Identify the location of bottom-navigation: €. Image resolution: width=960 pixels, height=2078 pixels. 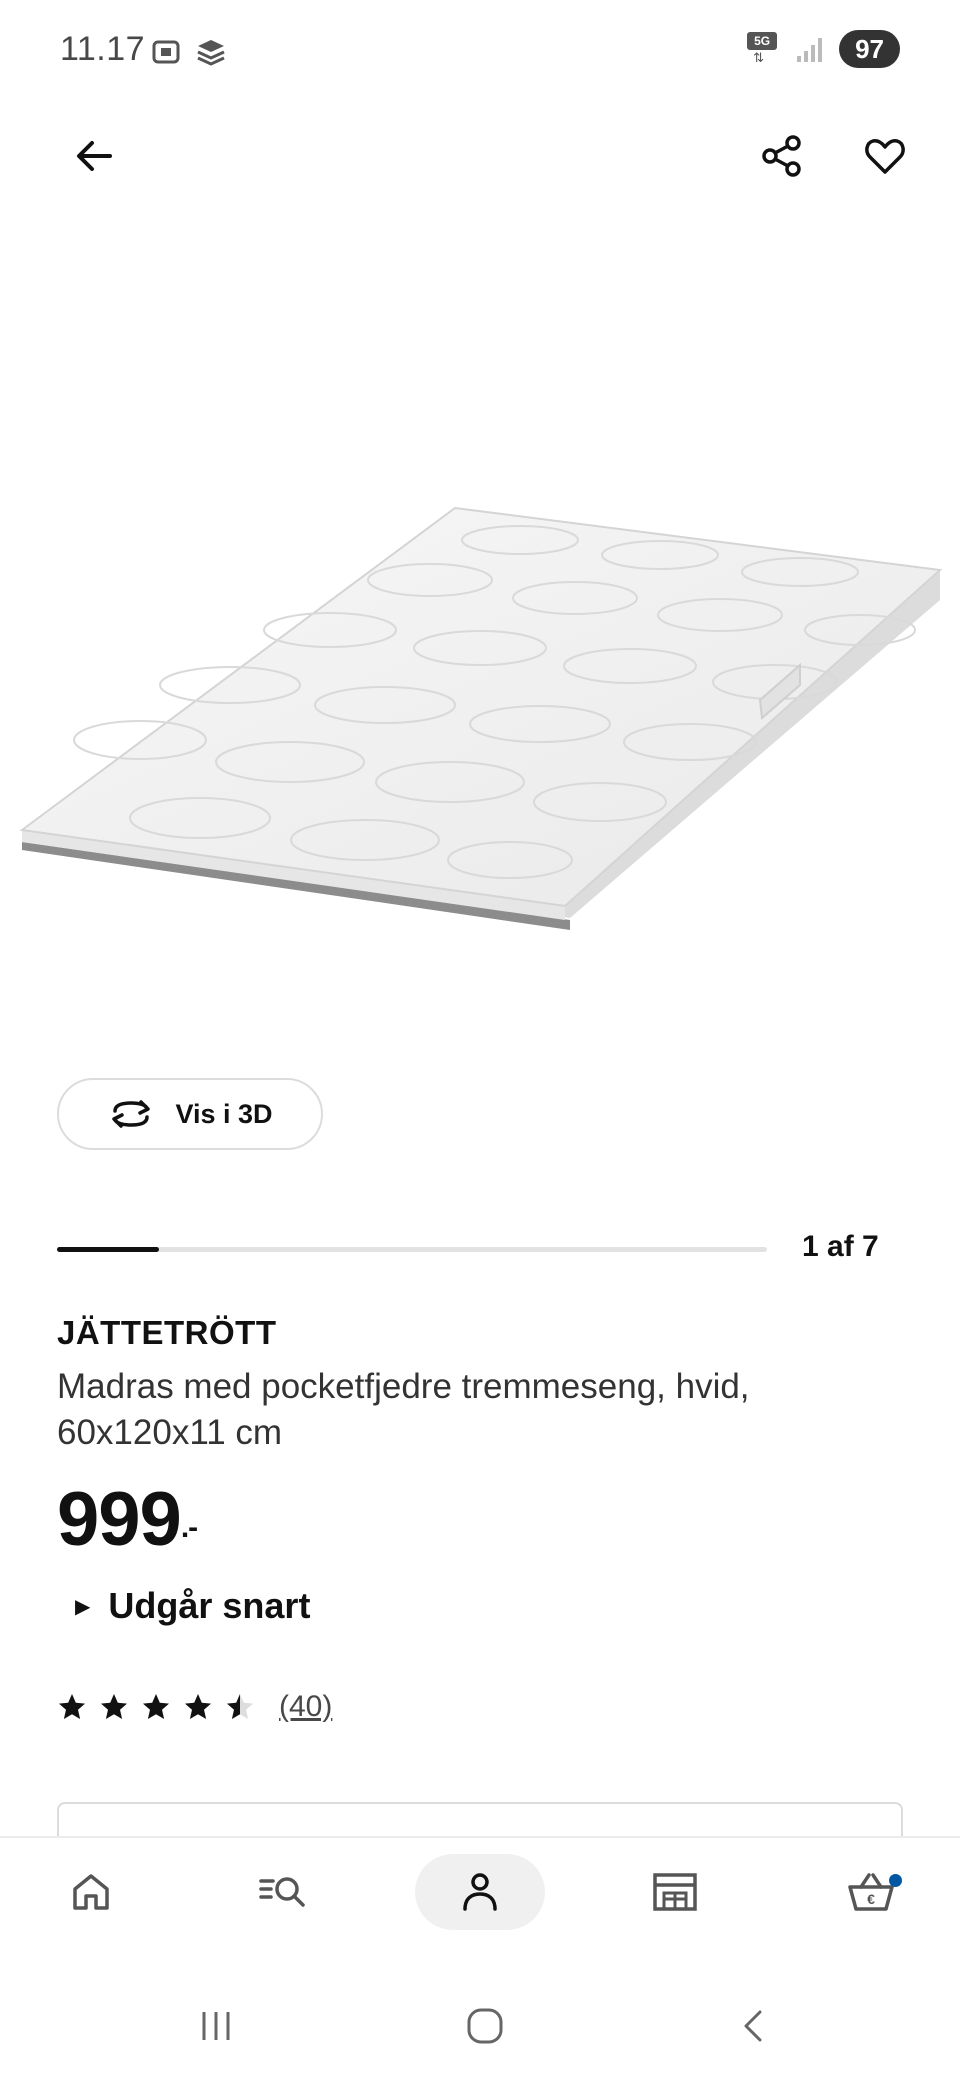
(480, 1902).